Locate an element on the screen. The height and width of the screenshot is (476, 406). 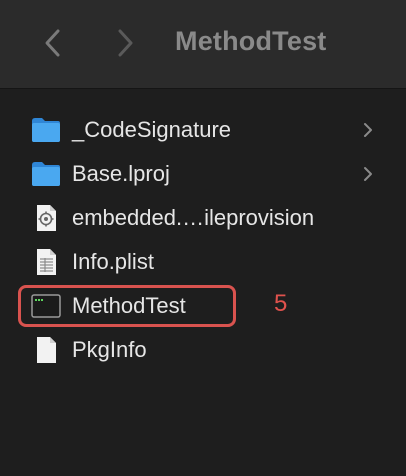
file-name: Base.lproj is located at coordinates (121, 173).